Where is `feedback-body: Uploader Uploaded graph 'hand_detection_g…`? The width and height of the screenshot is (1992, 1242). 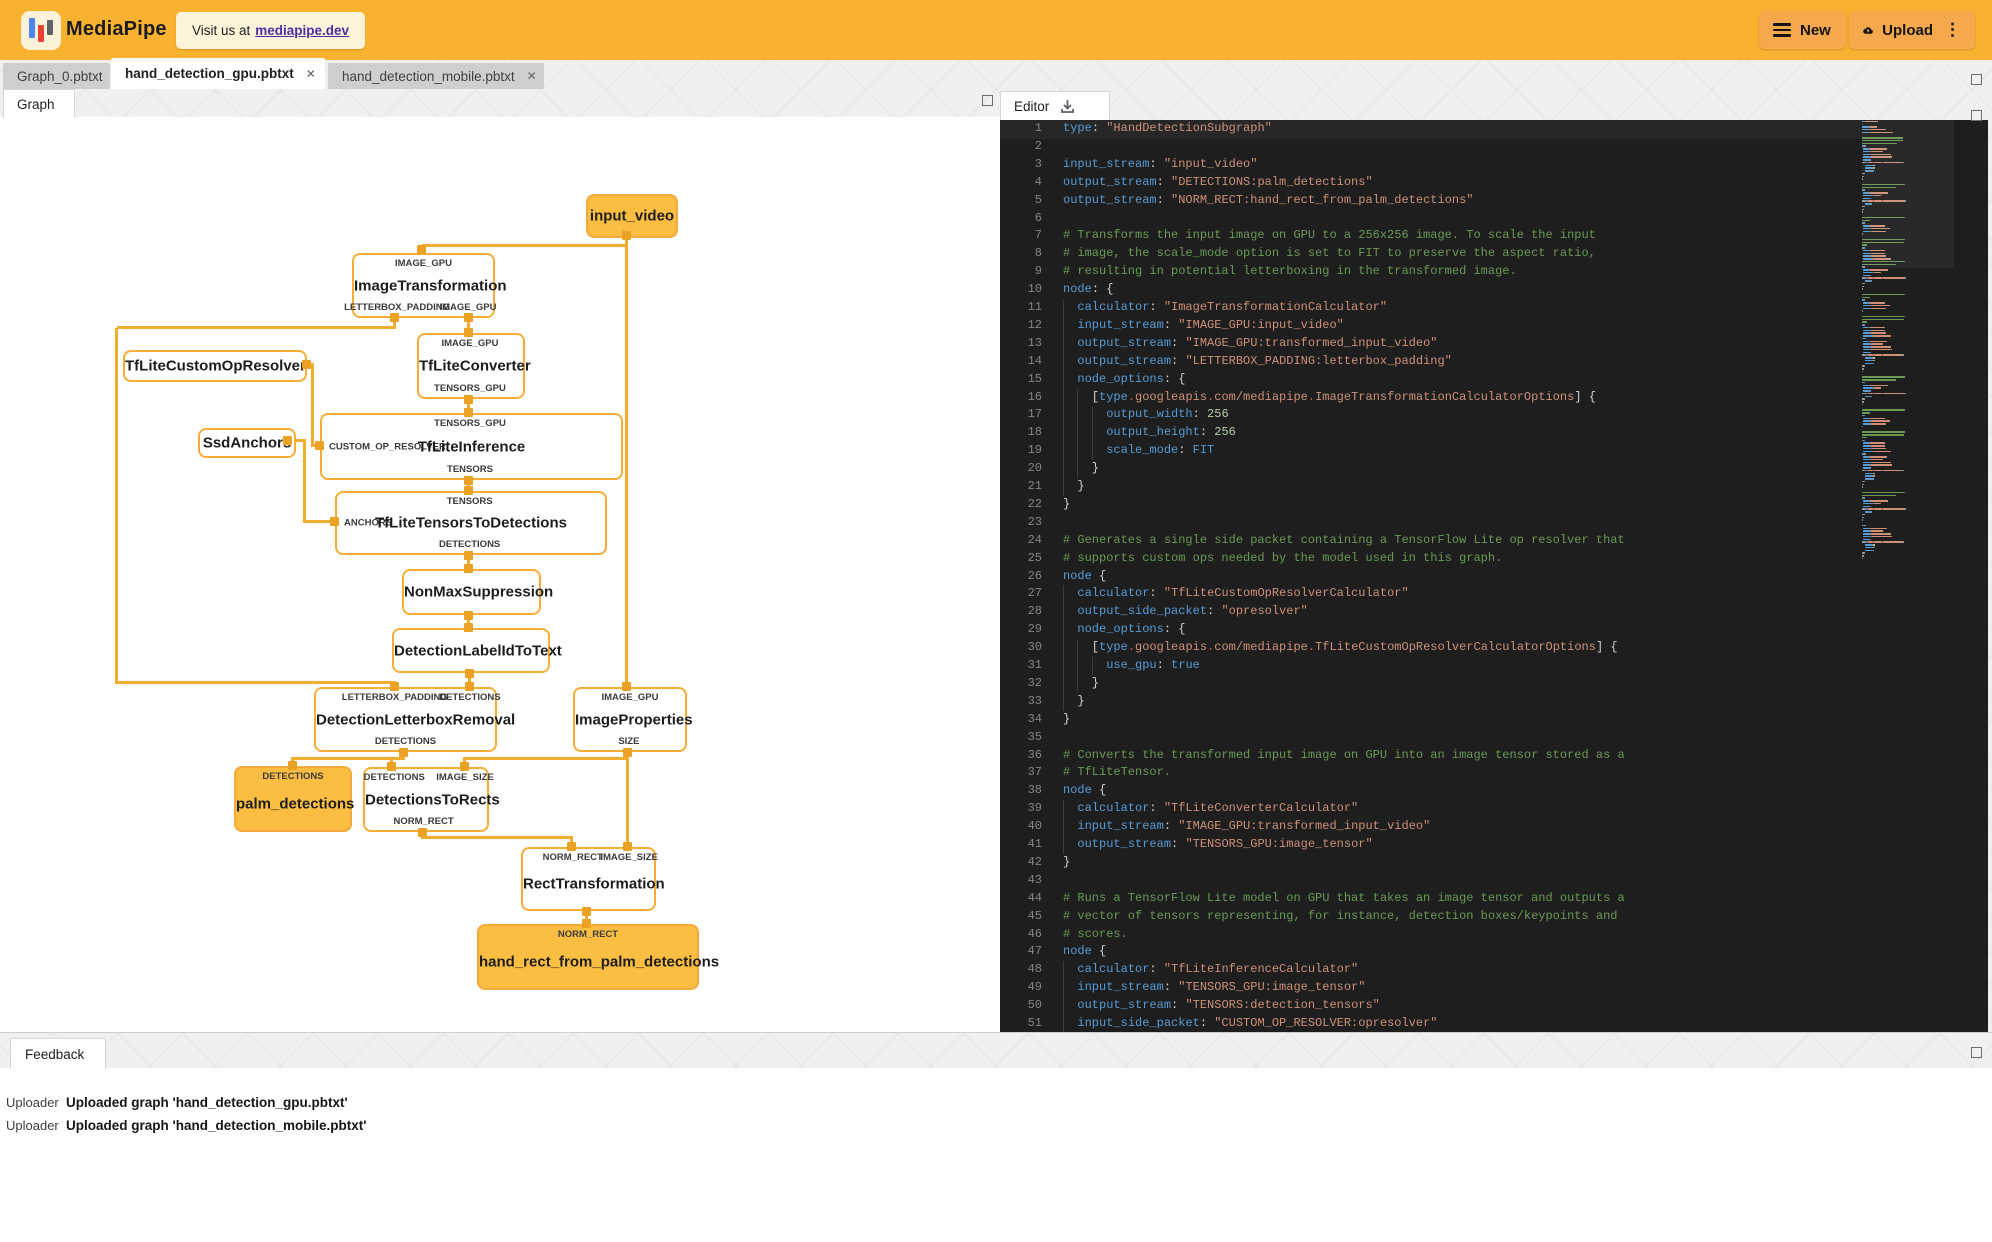
feedback-body: Uploader Uploaded graph 'hand_detection_g… is located at coordinates (996, 1155).